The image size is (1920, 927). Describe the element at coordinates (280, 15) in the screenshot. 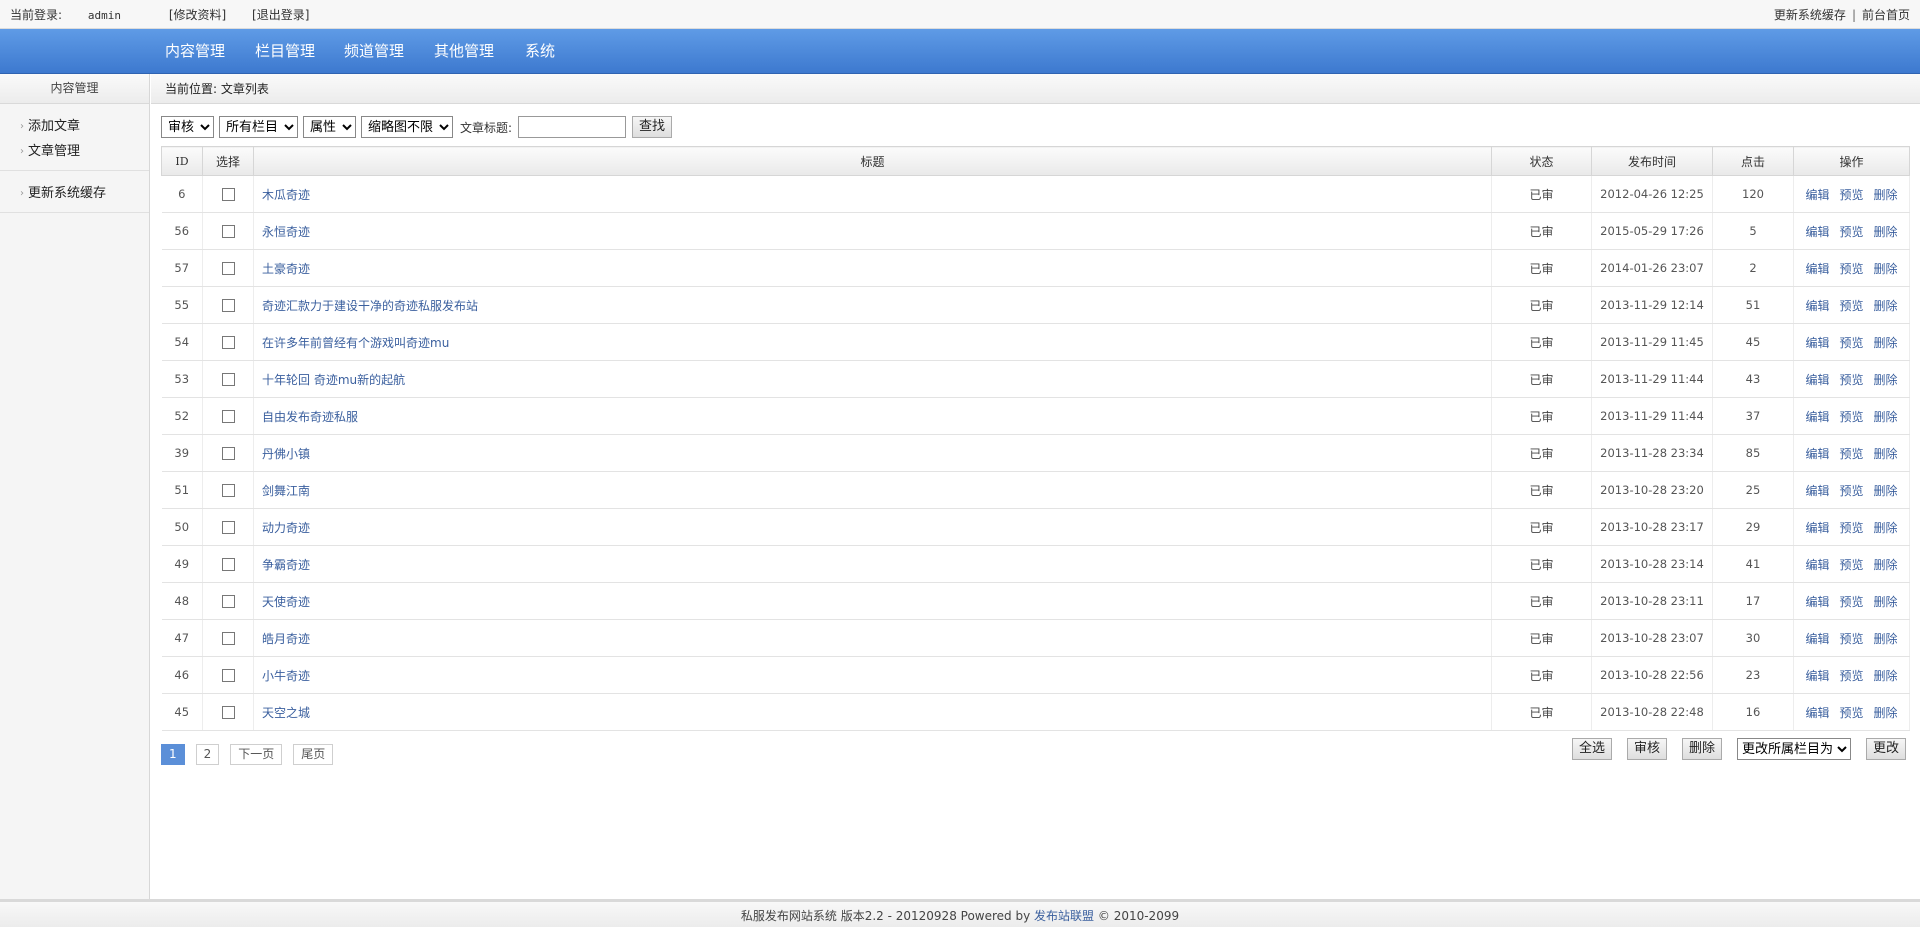

I see `logout-link: [退出登录]` at that location.